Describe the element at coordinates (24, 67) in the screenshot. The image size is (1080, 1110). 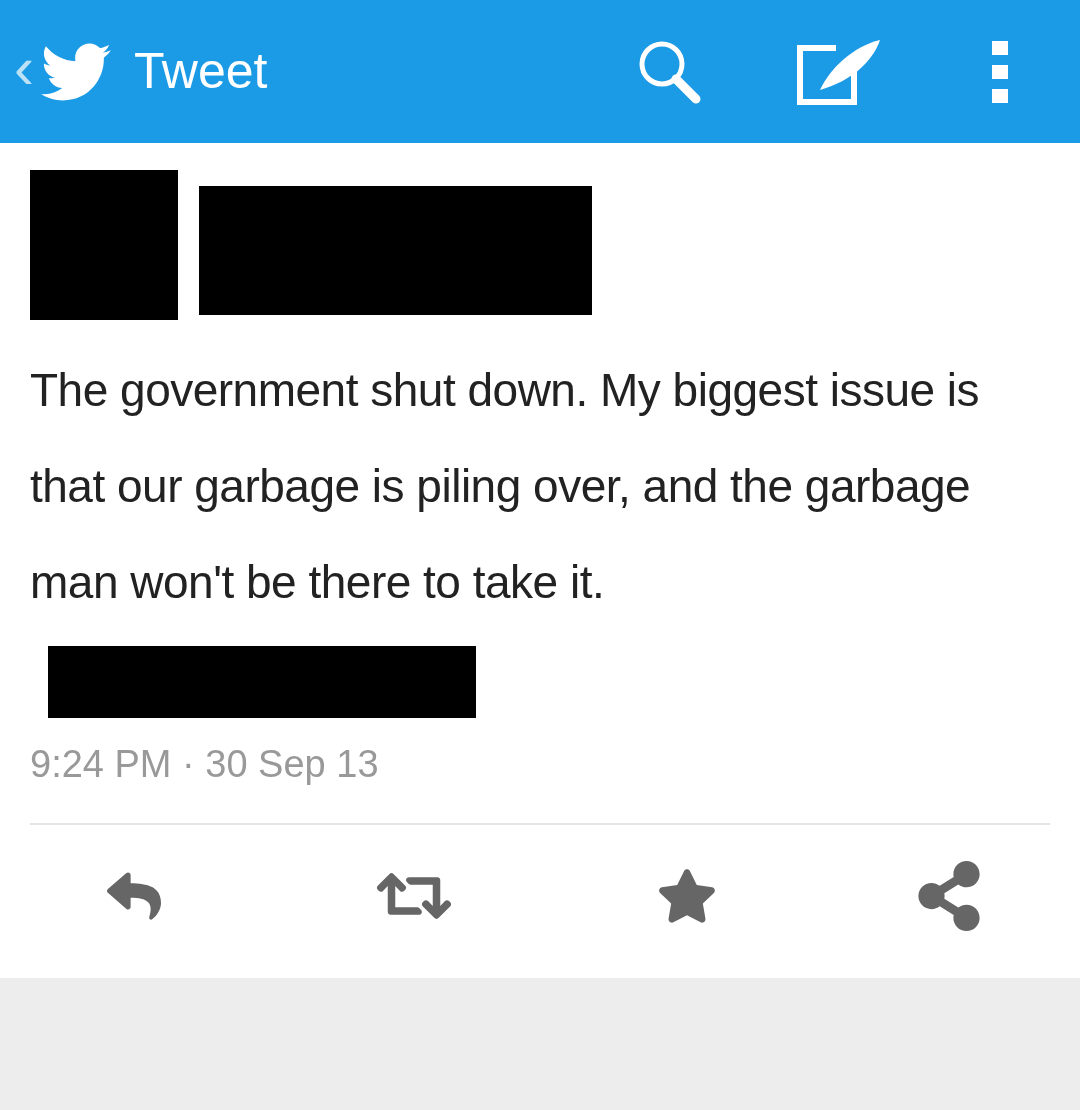
I see `back-button: ‹` at that location.